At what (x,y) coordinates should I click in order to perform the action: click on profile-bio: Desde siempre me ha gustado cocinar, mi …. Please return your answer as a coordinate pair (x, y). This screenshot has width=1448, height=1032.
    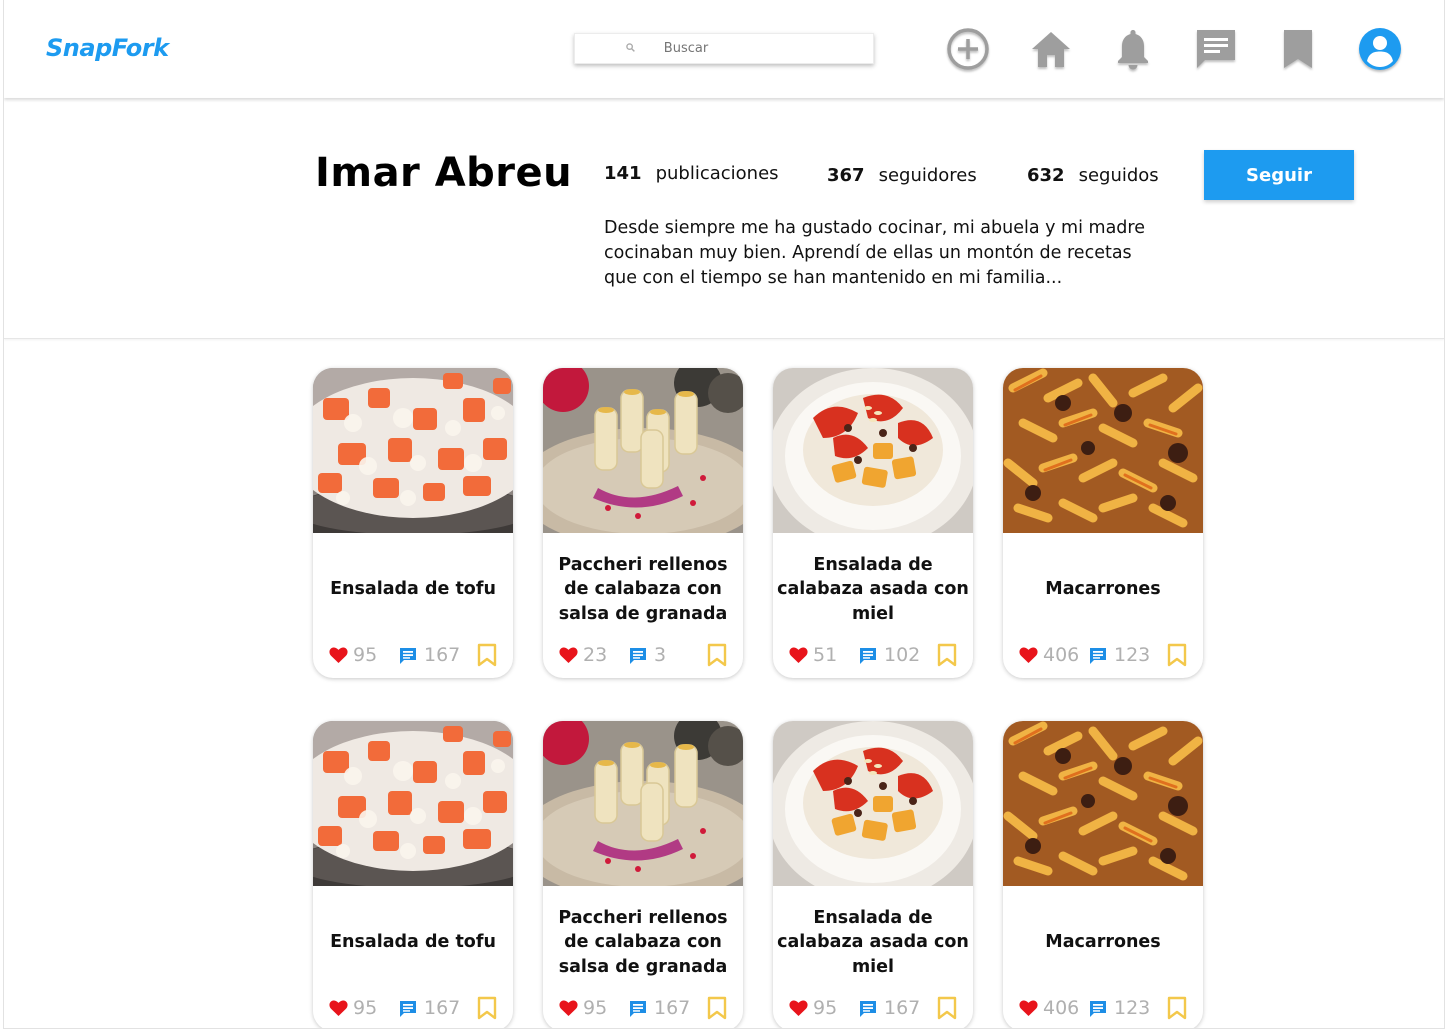
    Looking at the image, I should click on (874, 253).